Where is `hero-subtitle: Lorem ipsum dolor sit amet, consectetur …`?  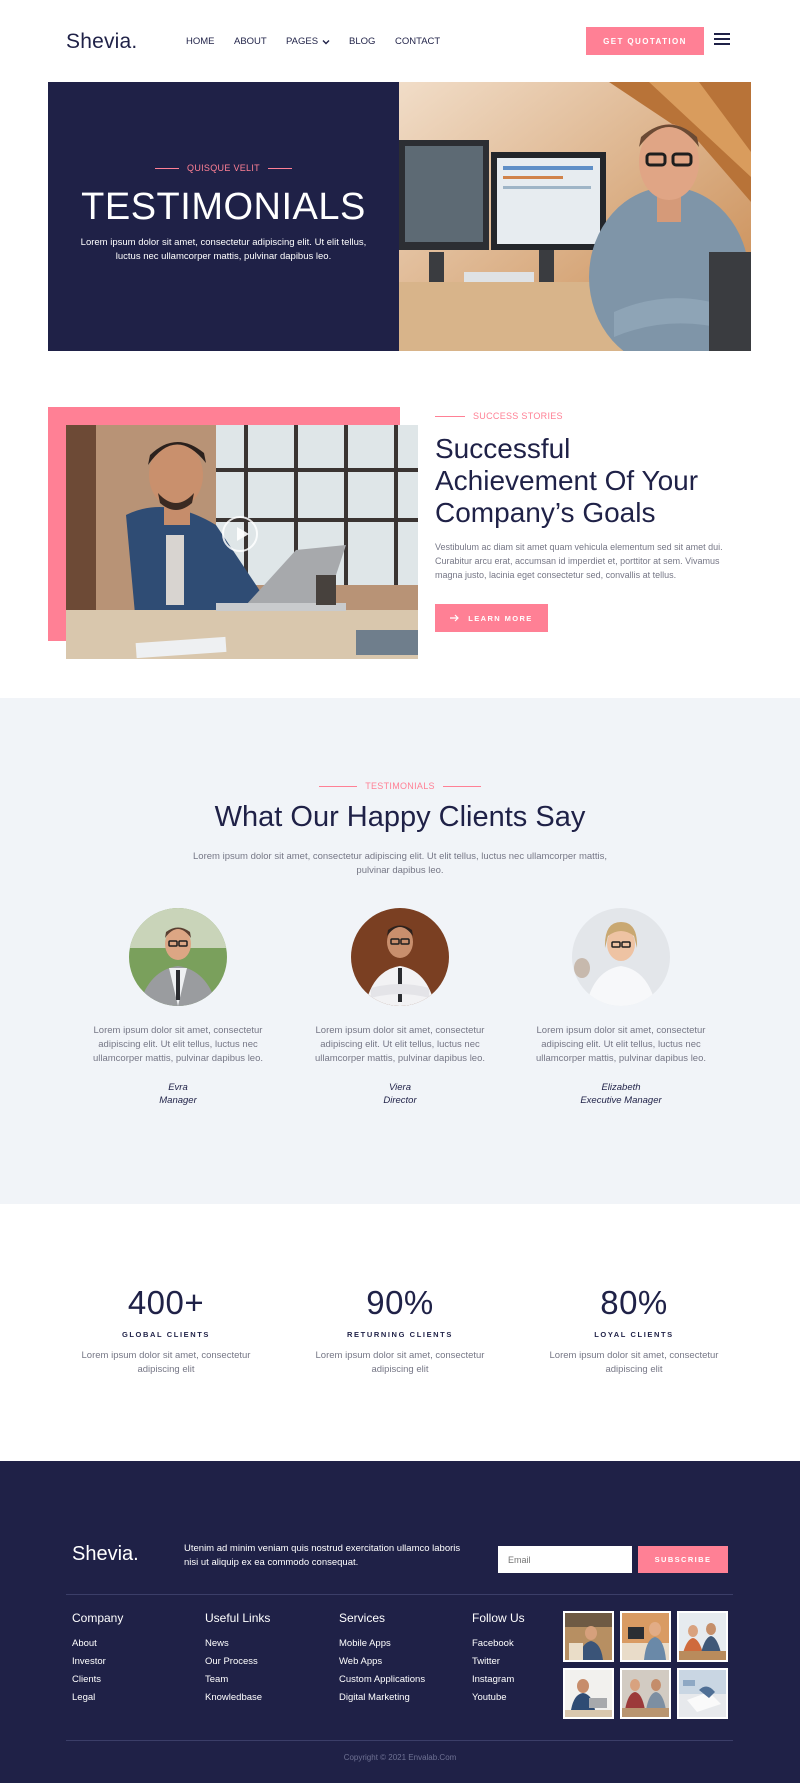 hero-subtitle: Lorem ipsum dolor sit amet, consectetur … is located at coordinates (223, 249).